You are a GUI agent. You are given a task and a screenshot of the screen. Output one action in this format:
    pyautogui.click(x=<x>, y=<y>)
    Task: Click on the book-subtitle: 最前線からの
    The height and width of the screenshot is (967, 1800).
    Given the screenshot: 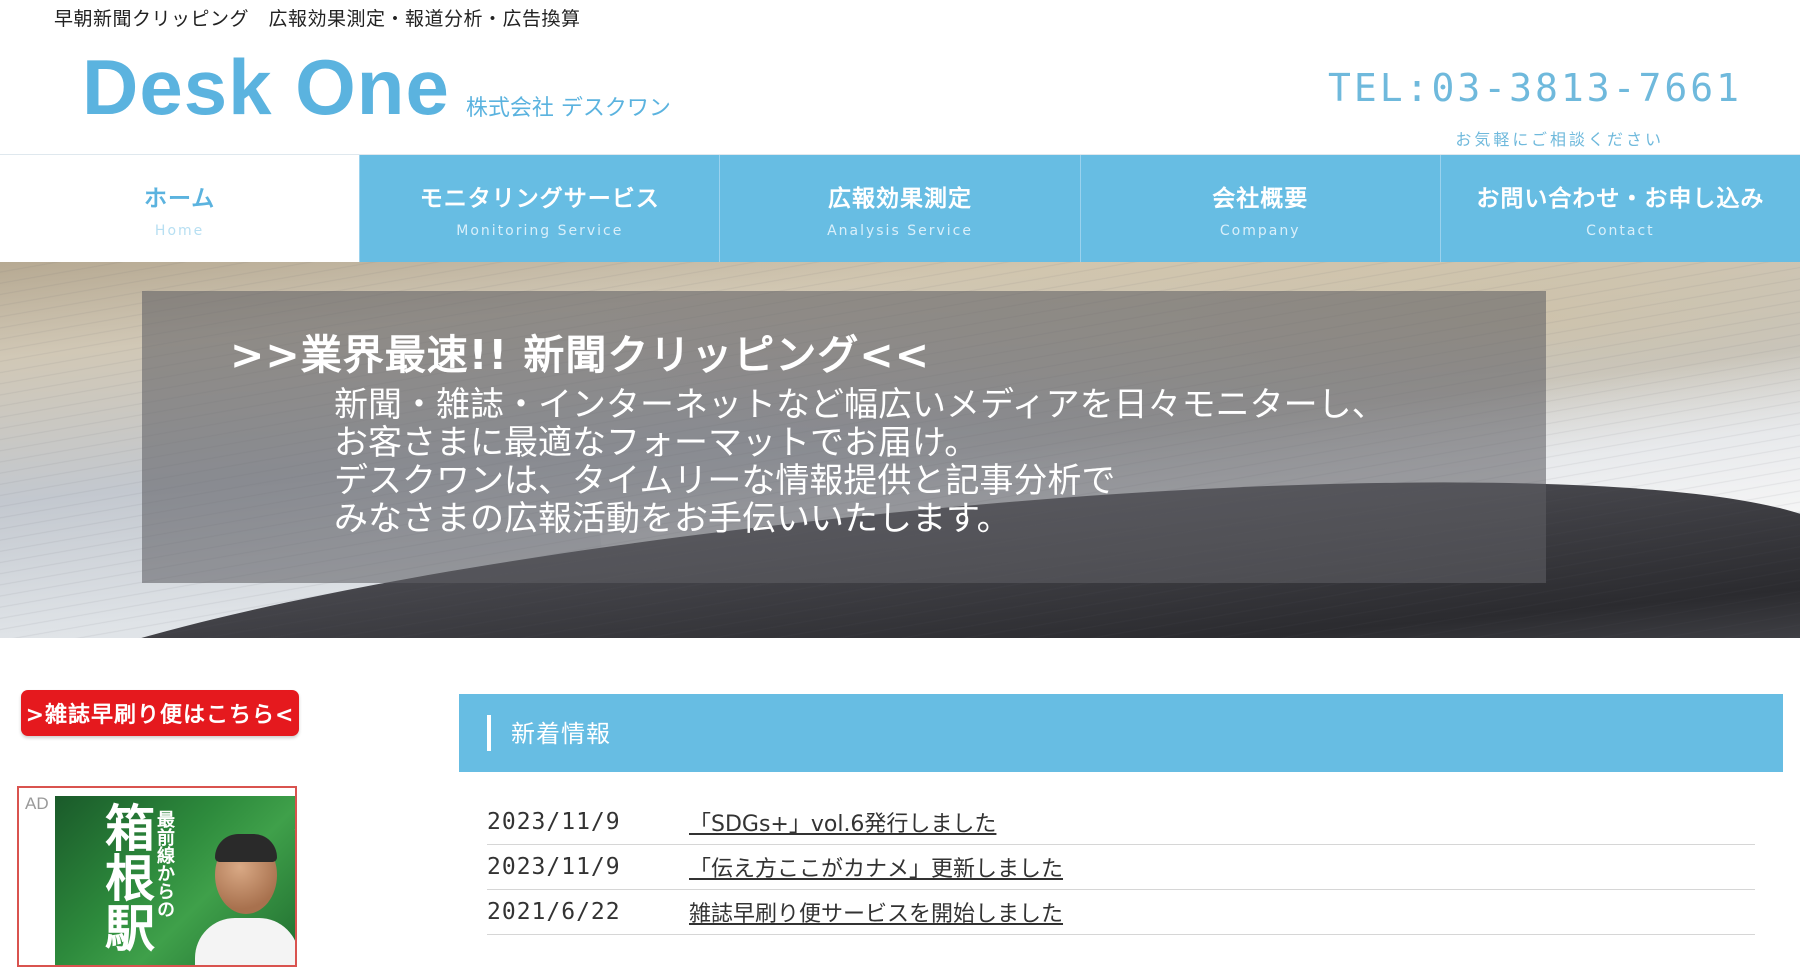 What is the action you would take?
    pyautogui.click(x=164, y=864)
    